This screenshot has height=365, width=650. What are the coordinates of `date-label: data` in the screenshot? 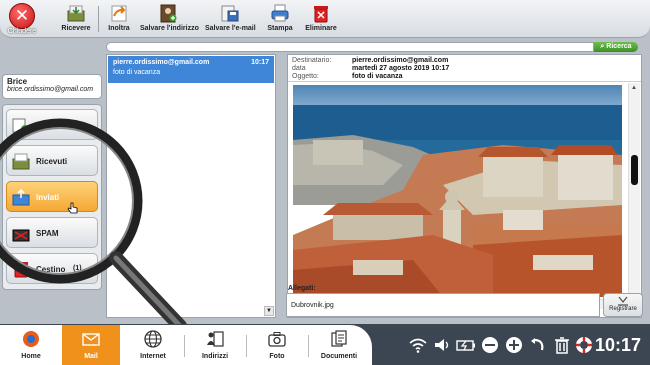 It's located at (299, 68).